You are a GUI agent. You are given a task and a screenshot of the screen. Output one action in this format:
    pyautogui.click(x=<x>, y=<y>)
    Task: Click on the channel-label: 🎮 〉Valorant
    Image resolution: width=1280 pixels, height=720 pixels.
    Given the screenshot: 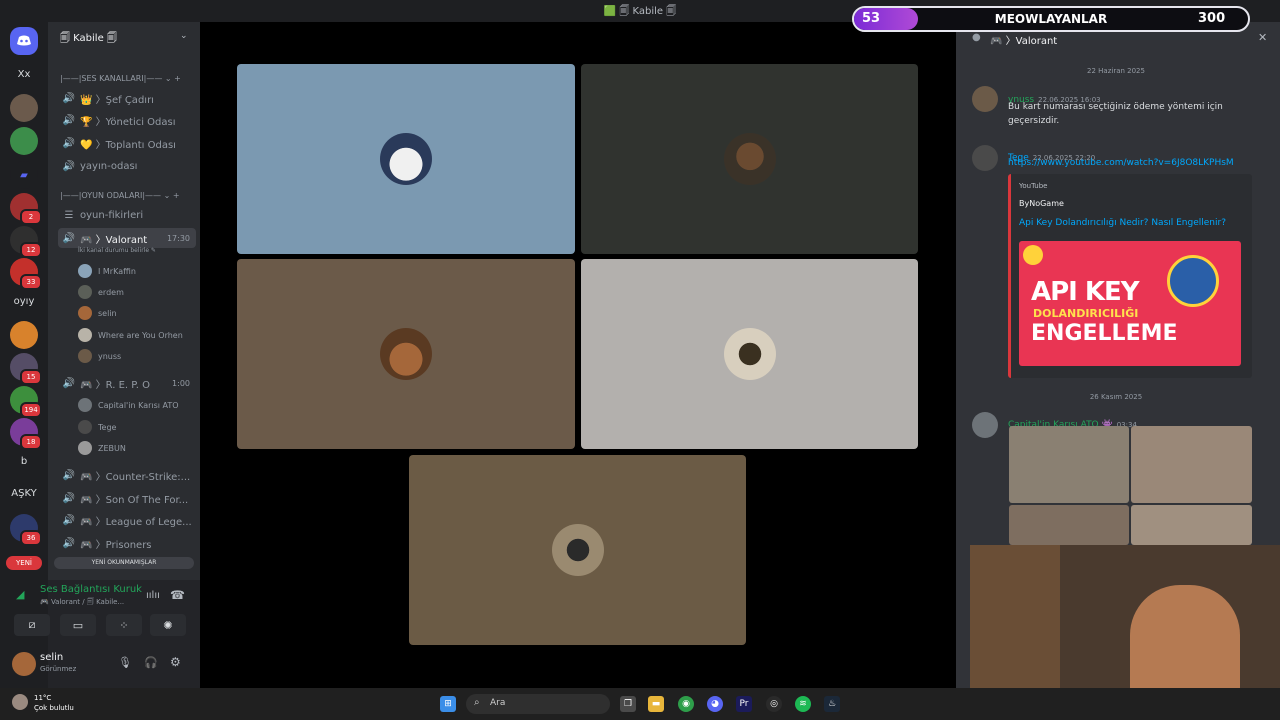 What is the action you would take?
    pyautogui.click(x=114, y=240)
    